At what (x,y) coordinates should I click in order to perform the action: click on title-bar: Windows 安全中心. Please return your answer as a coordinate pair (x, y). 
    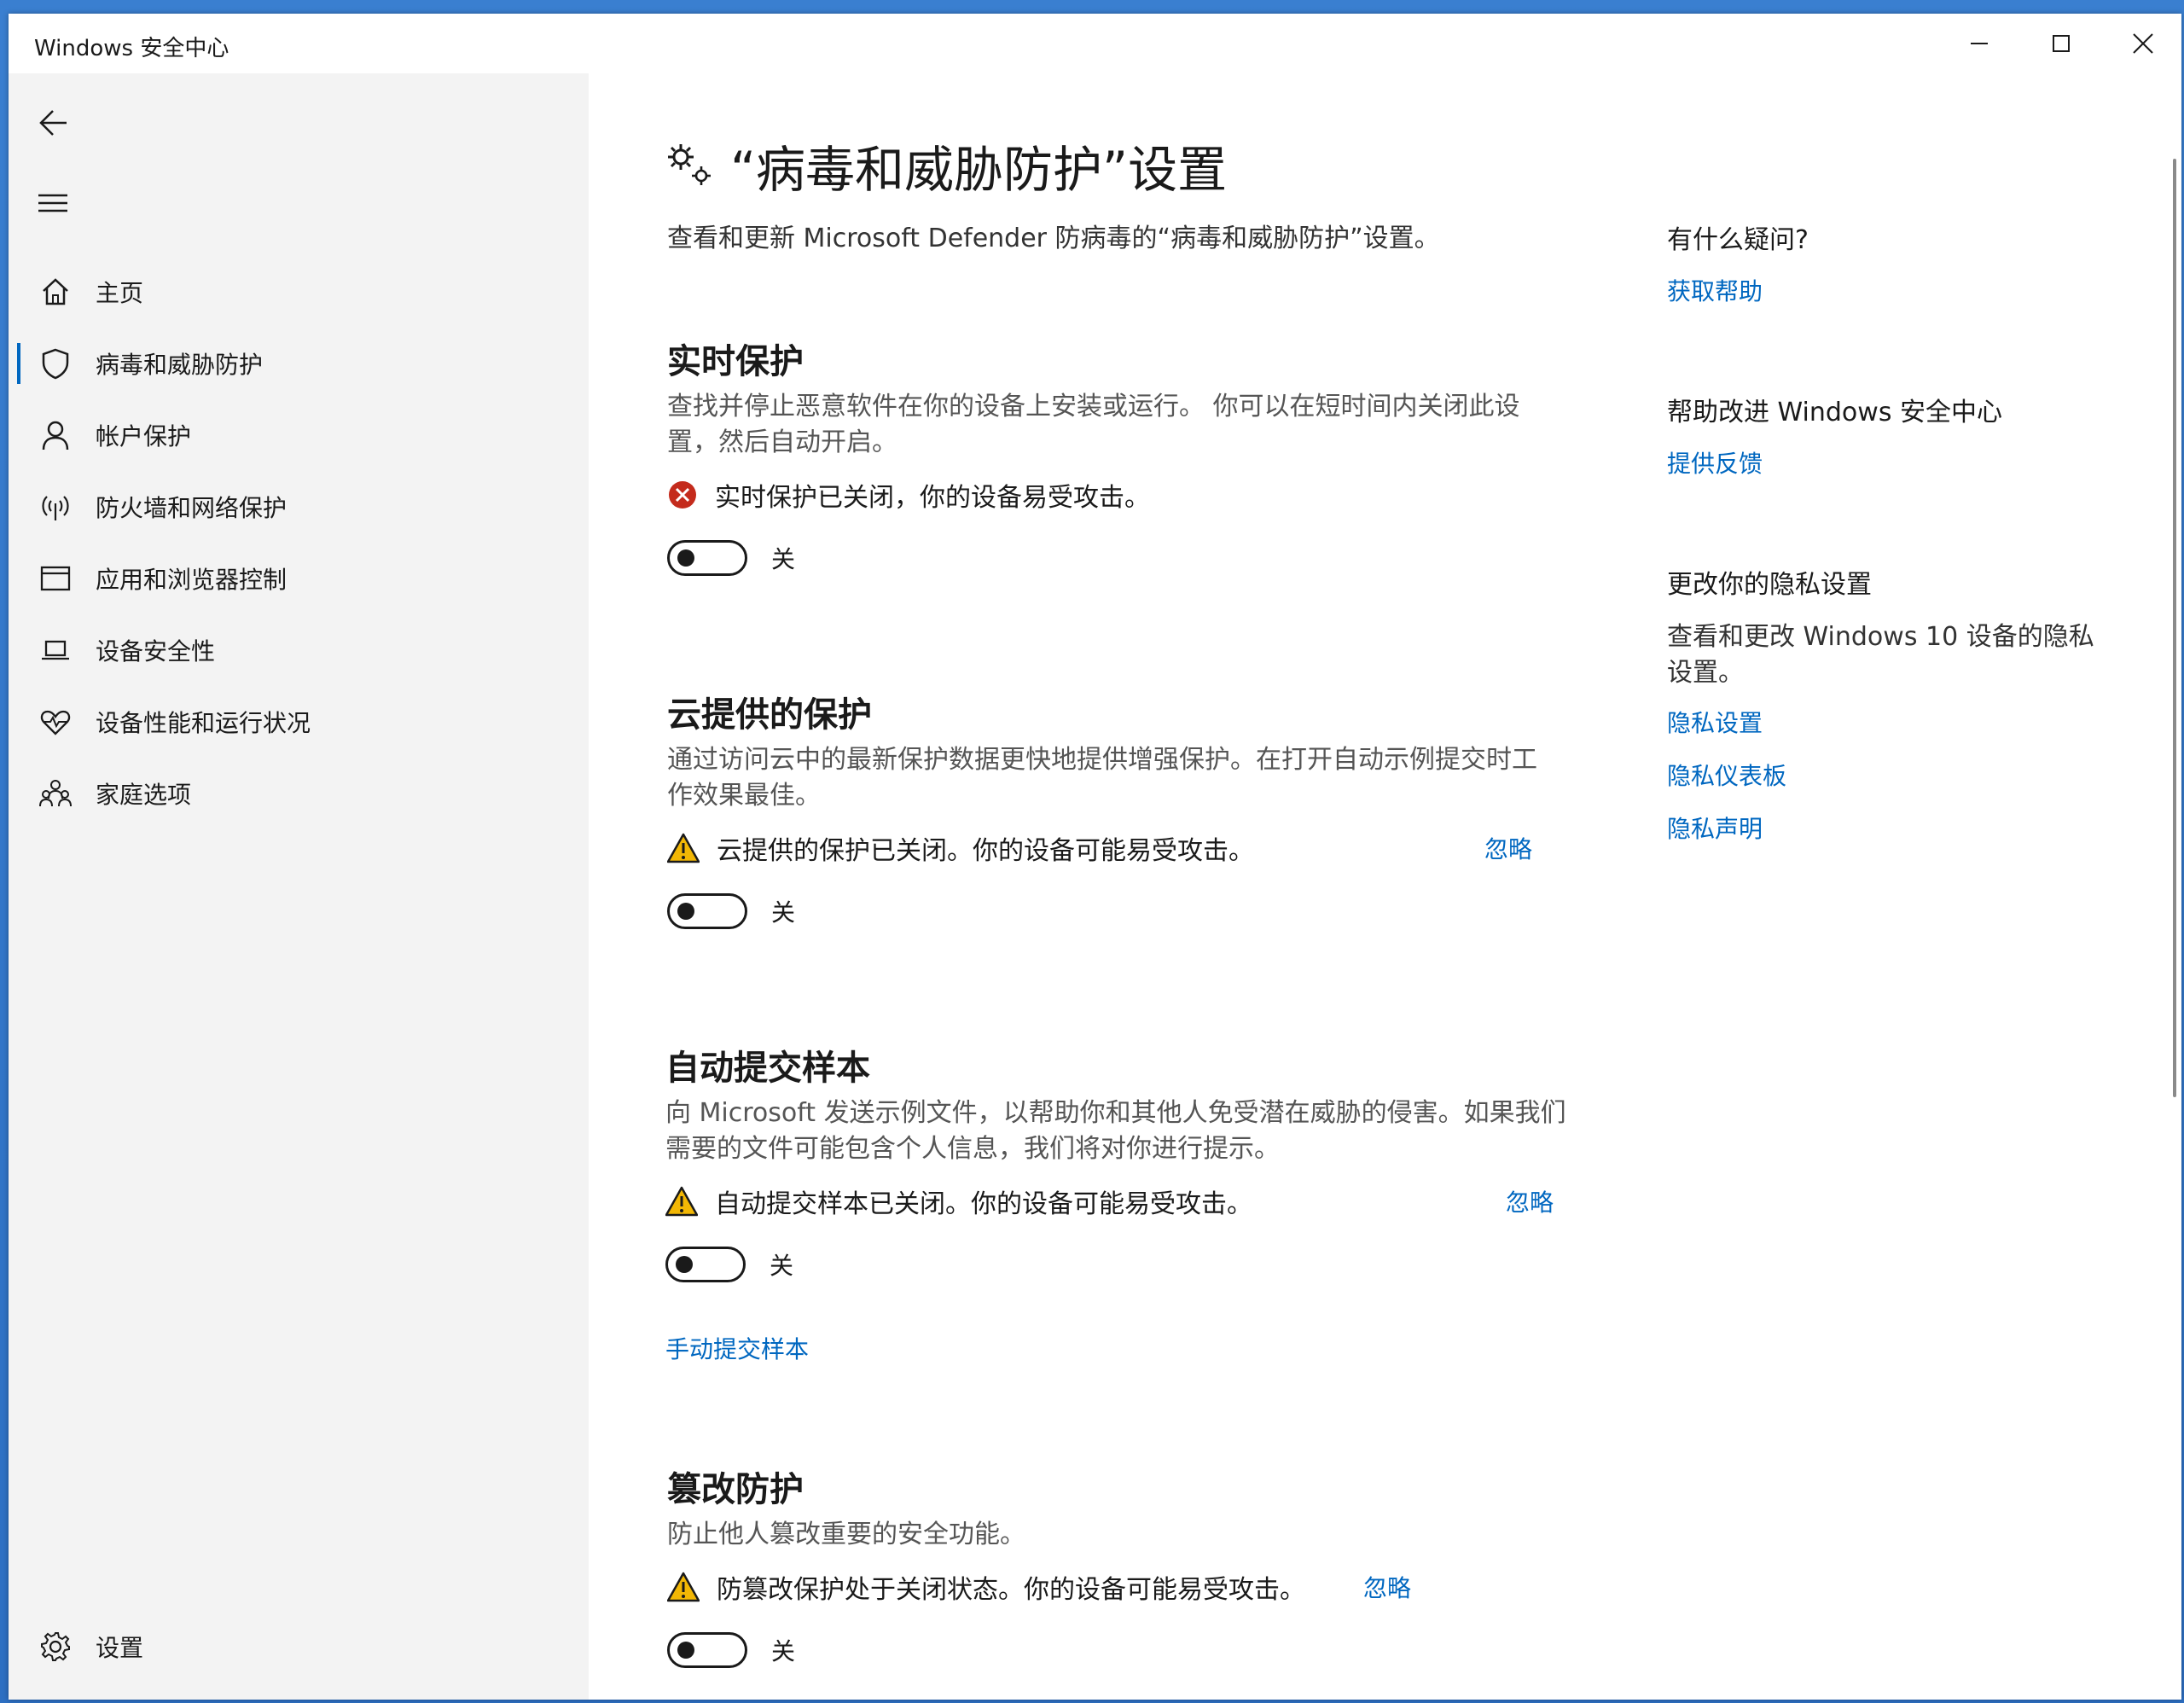
    Looking at the image, I should click on (1095, 43).